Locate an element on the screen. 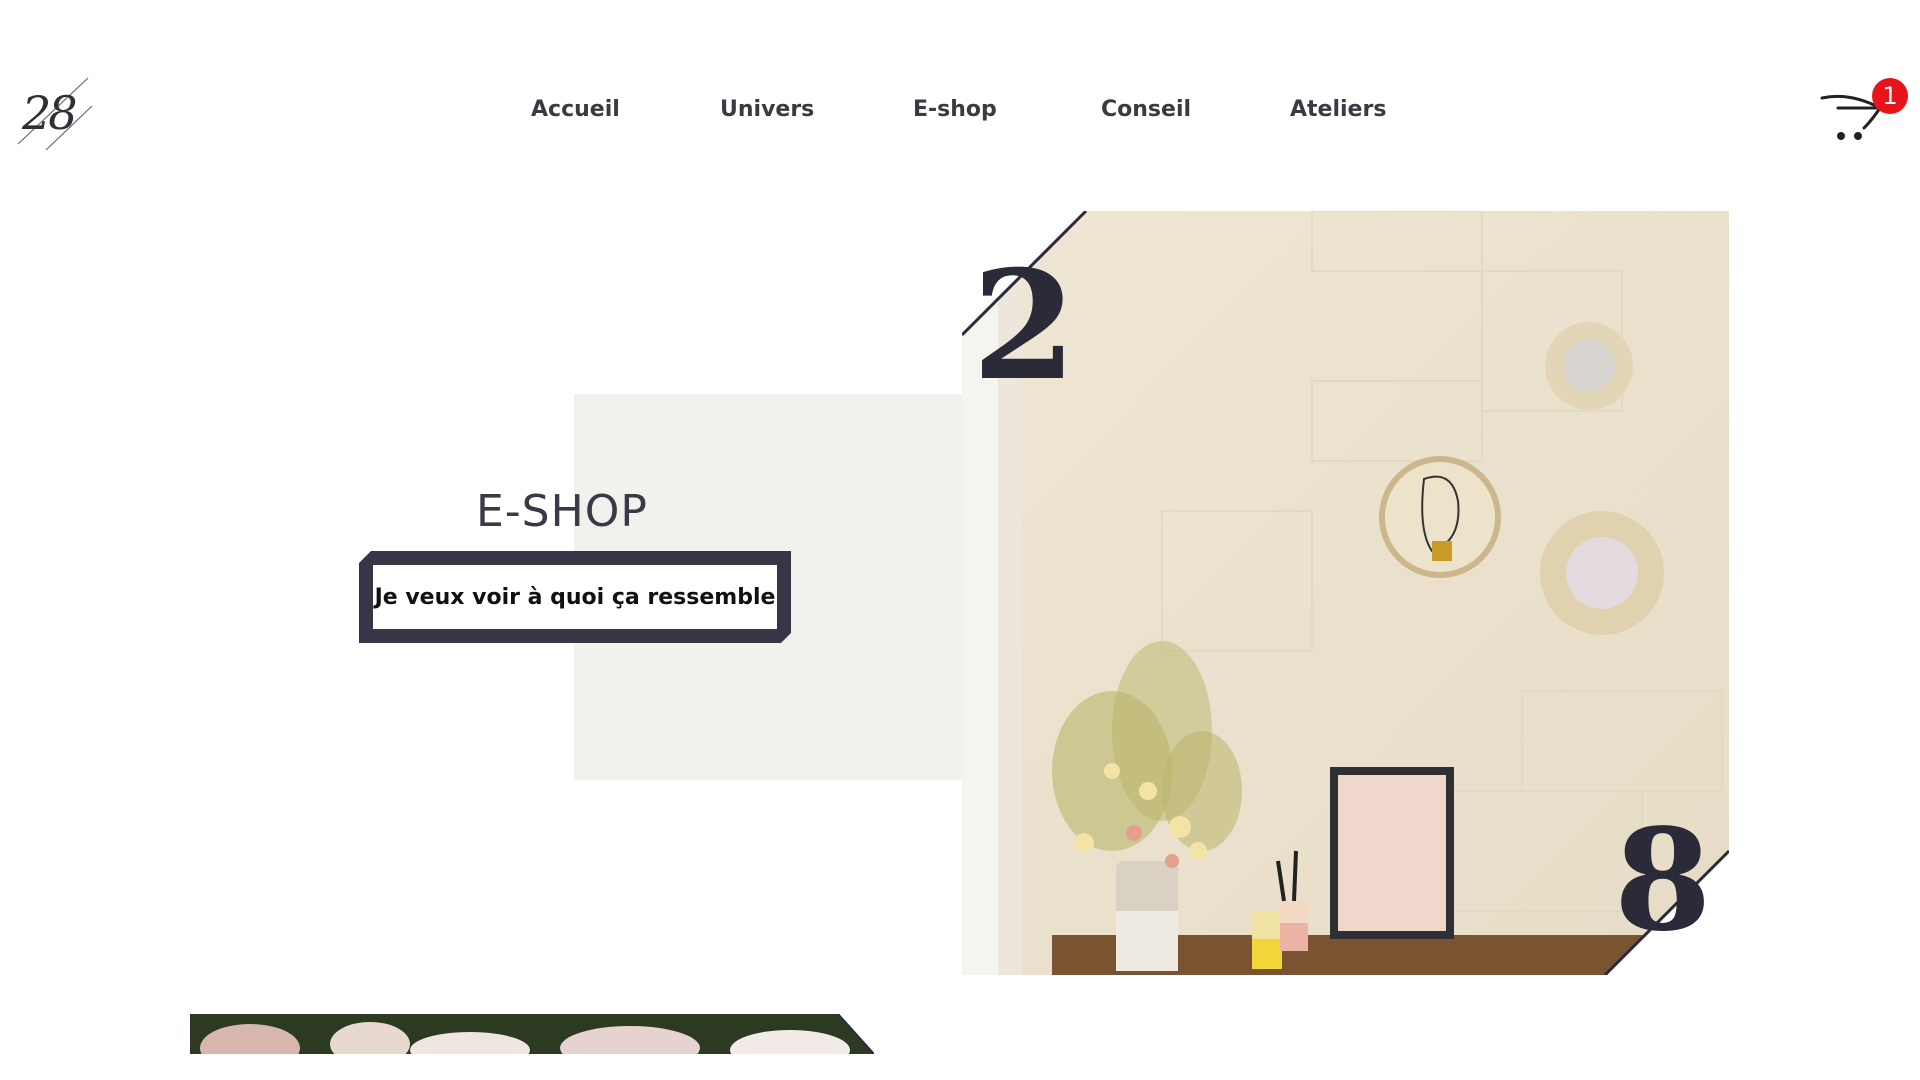  main-nav: Accueil Univers E-shop Conseil Ateliers is located at coordinates (960, 117).